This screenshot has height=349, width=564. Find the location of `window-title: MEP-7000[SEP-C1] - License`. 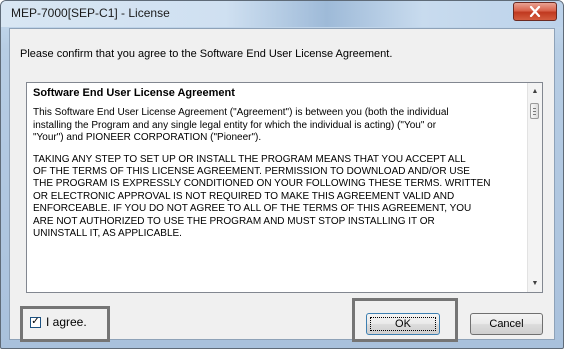

window-title: MEP-7000[SEP-C1] - License is located at coordinates (90, 13).